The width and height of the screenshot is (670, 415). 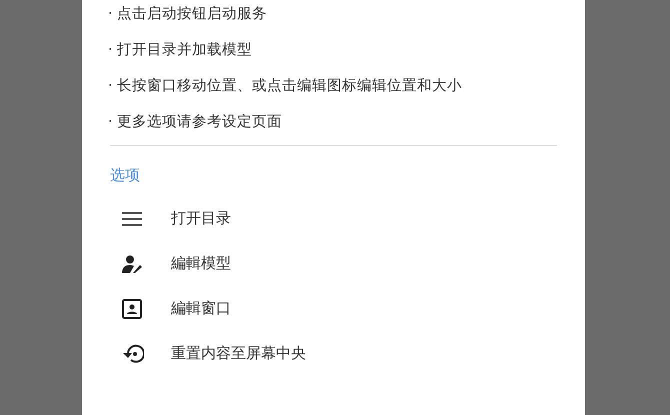 What do you see at coordinates (332, 263) in the screenshot?
I see `menu-item: 編輯模型` at bounding box center [332, 263].